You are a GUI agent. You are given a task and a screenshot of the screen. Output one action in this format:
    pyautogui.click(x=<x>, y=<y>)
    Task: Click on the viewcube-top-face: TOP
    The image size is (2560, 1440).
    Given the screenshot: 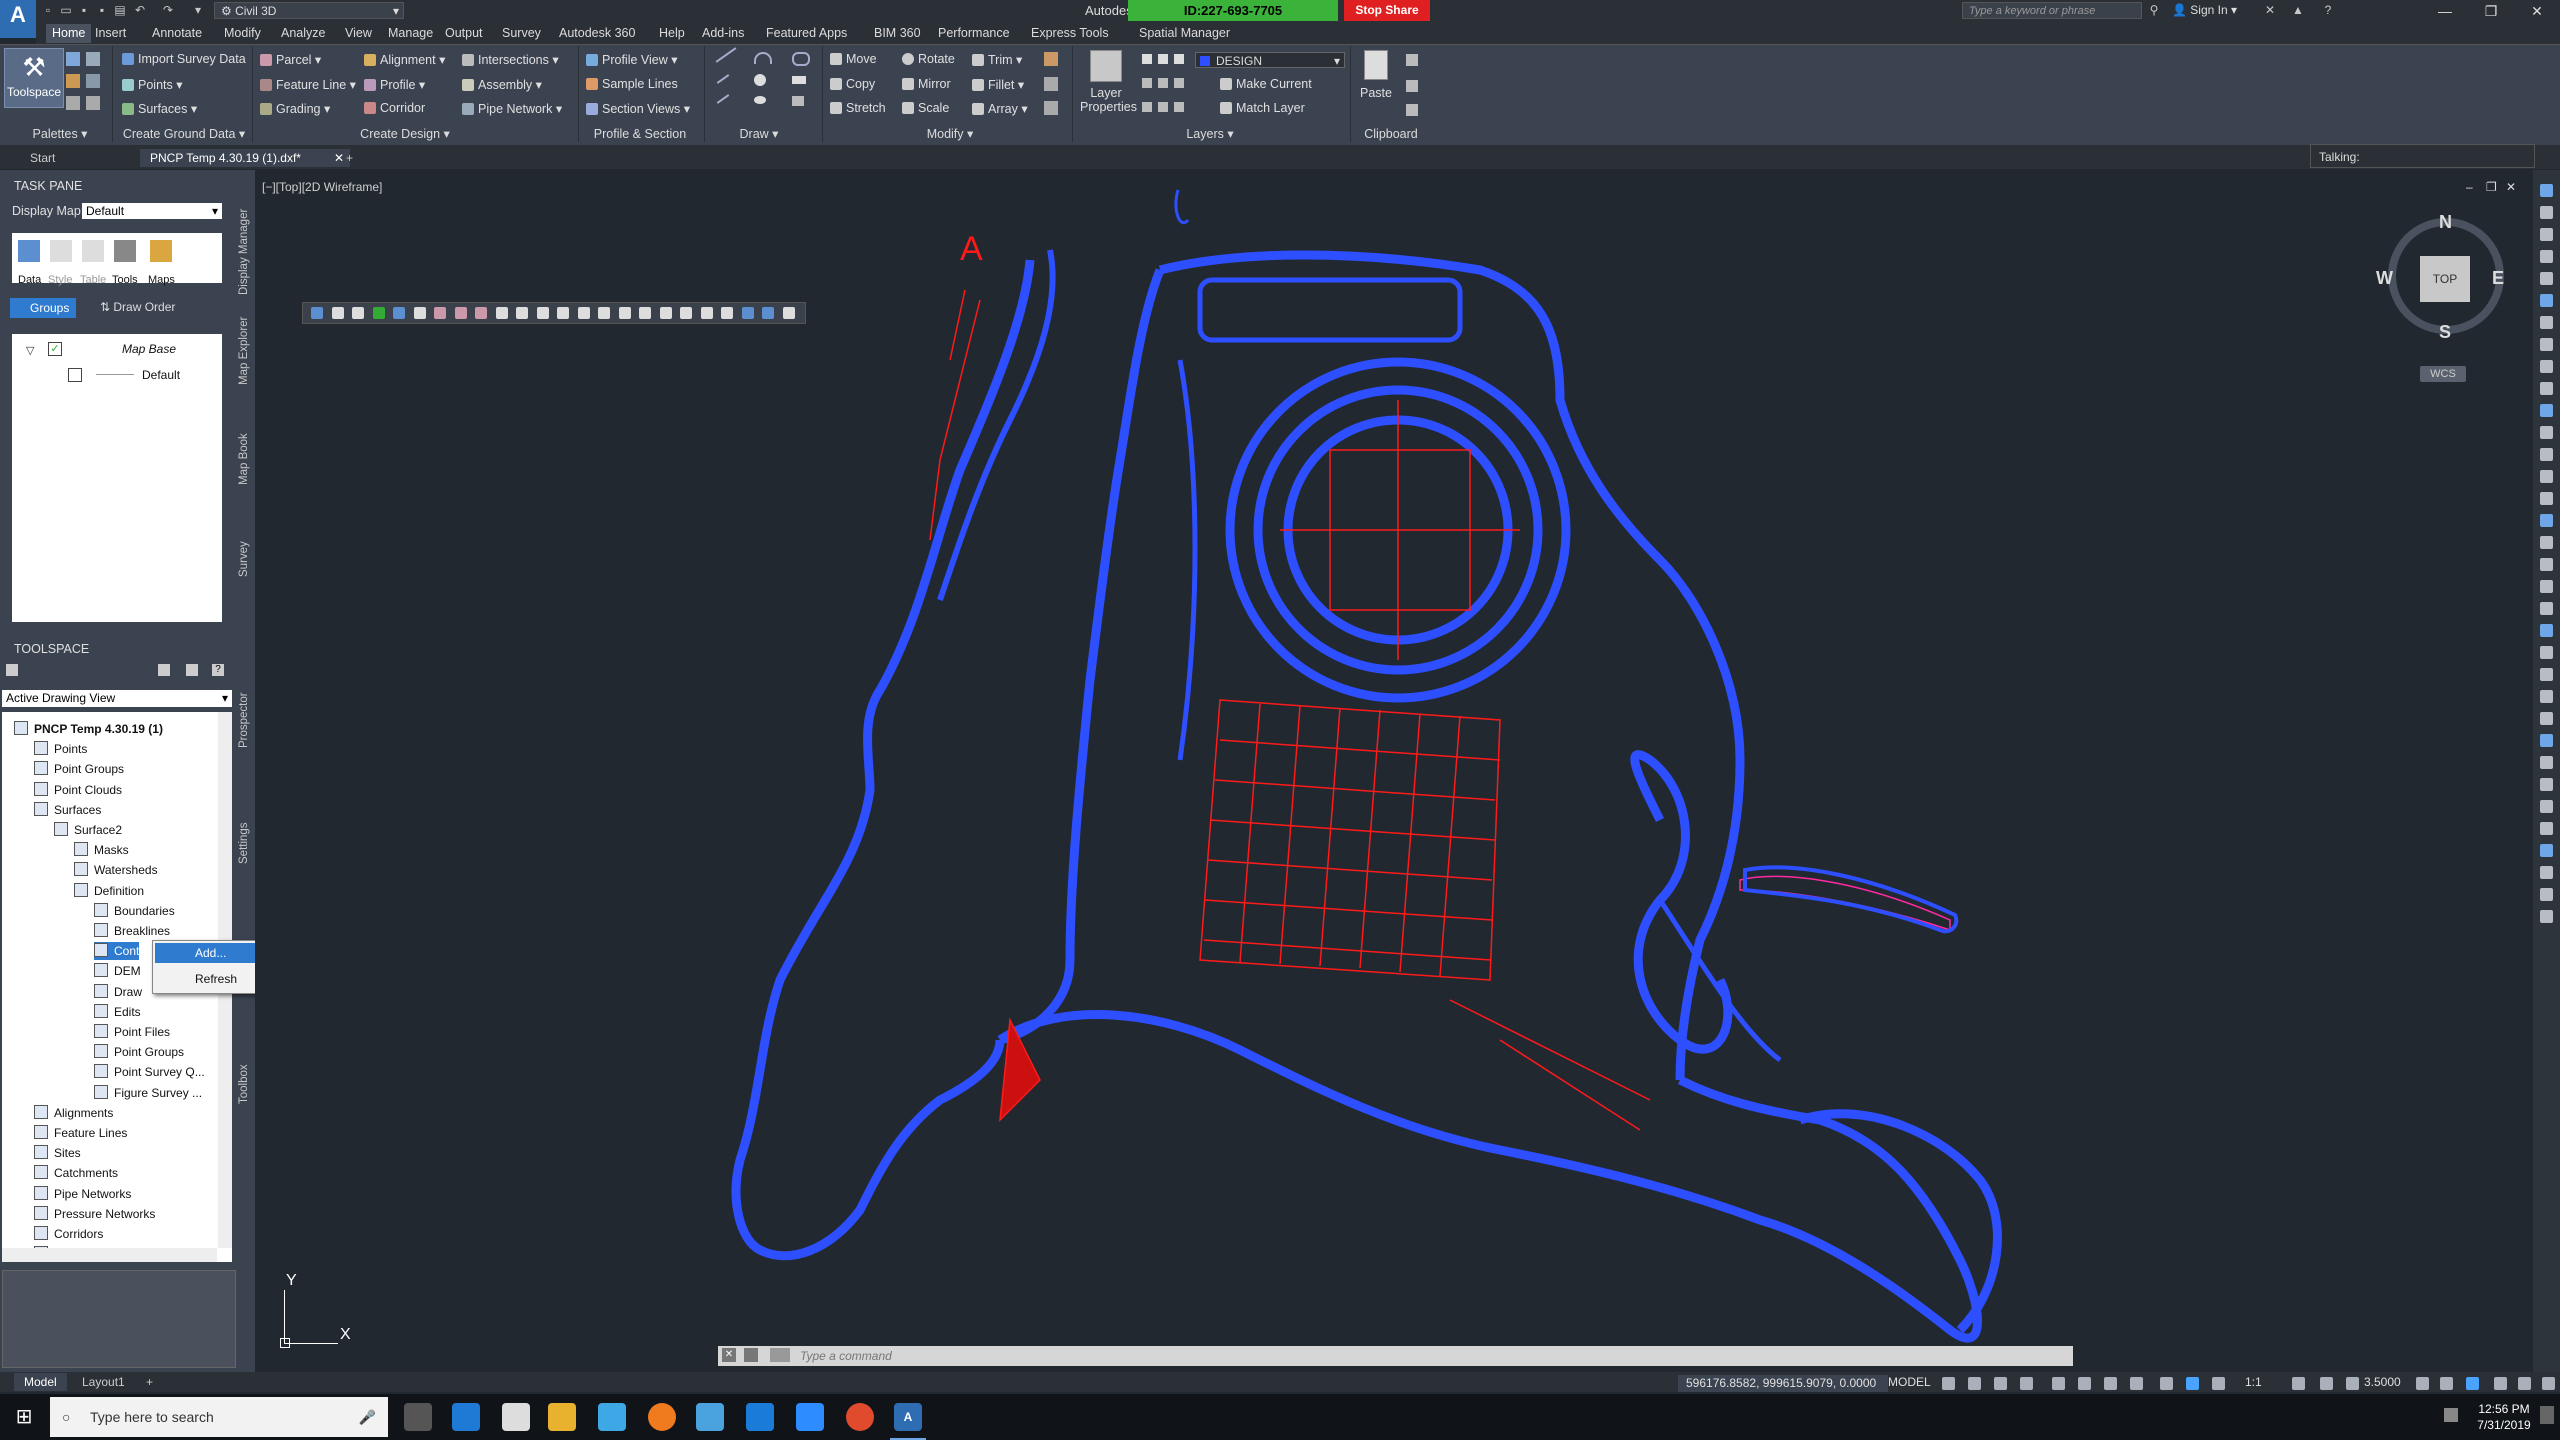 What is the action you would take?
    pyautogui.click(x=2445, y=279)
    